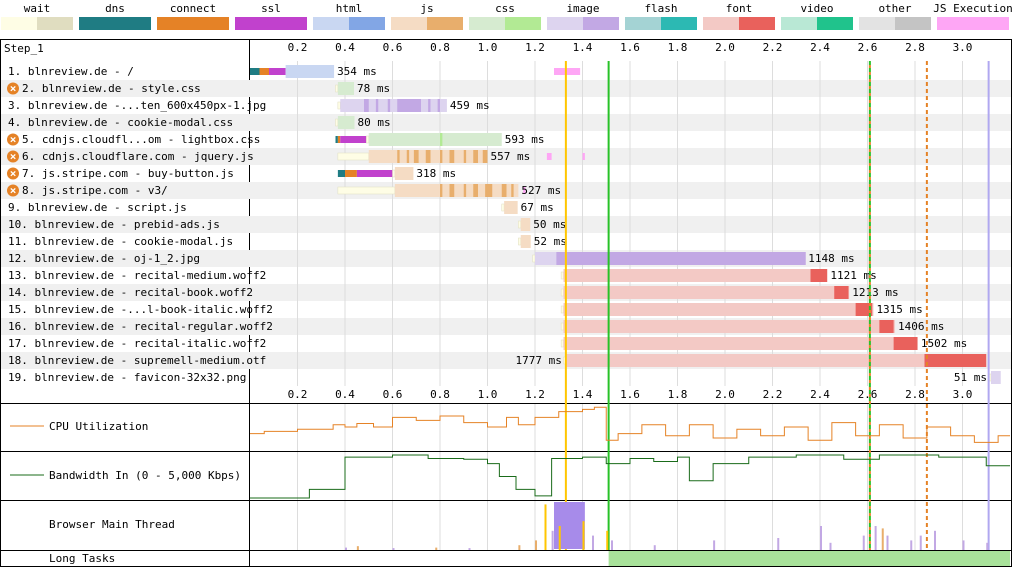  Describe the element at coordinates (725, 47) in the screenshot. I see `tick-label-top: 2.0` at that location.